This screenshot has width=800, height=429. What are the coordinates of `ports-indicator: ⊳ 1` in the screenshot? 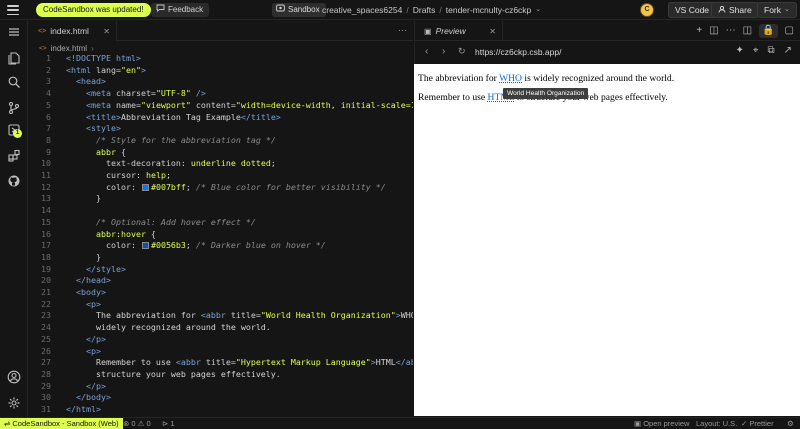 It's located at (168, 423).